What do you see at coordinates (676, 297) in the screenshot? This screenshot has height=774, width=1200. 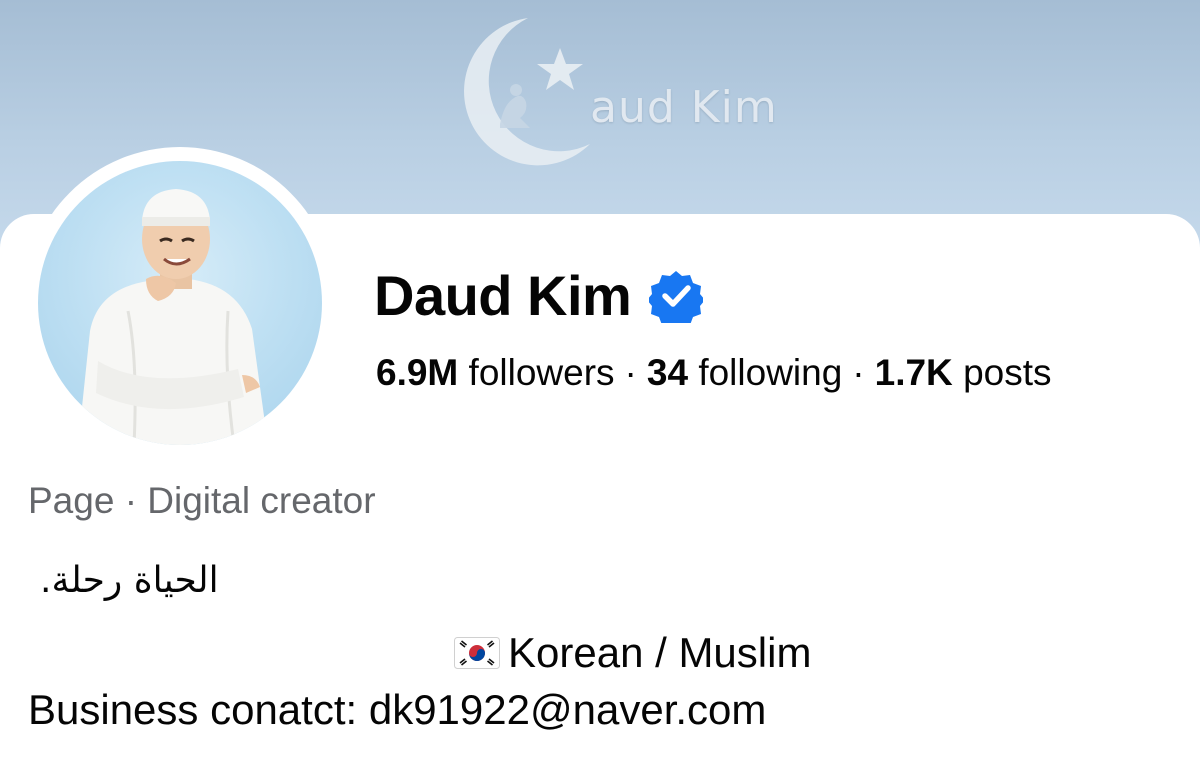 I see `verified-badge-icon` at bounding box center [676, 297].